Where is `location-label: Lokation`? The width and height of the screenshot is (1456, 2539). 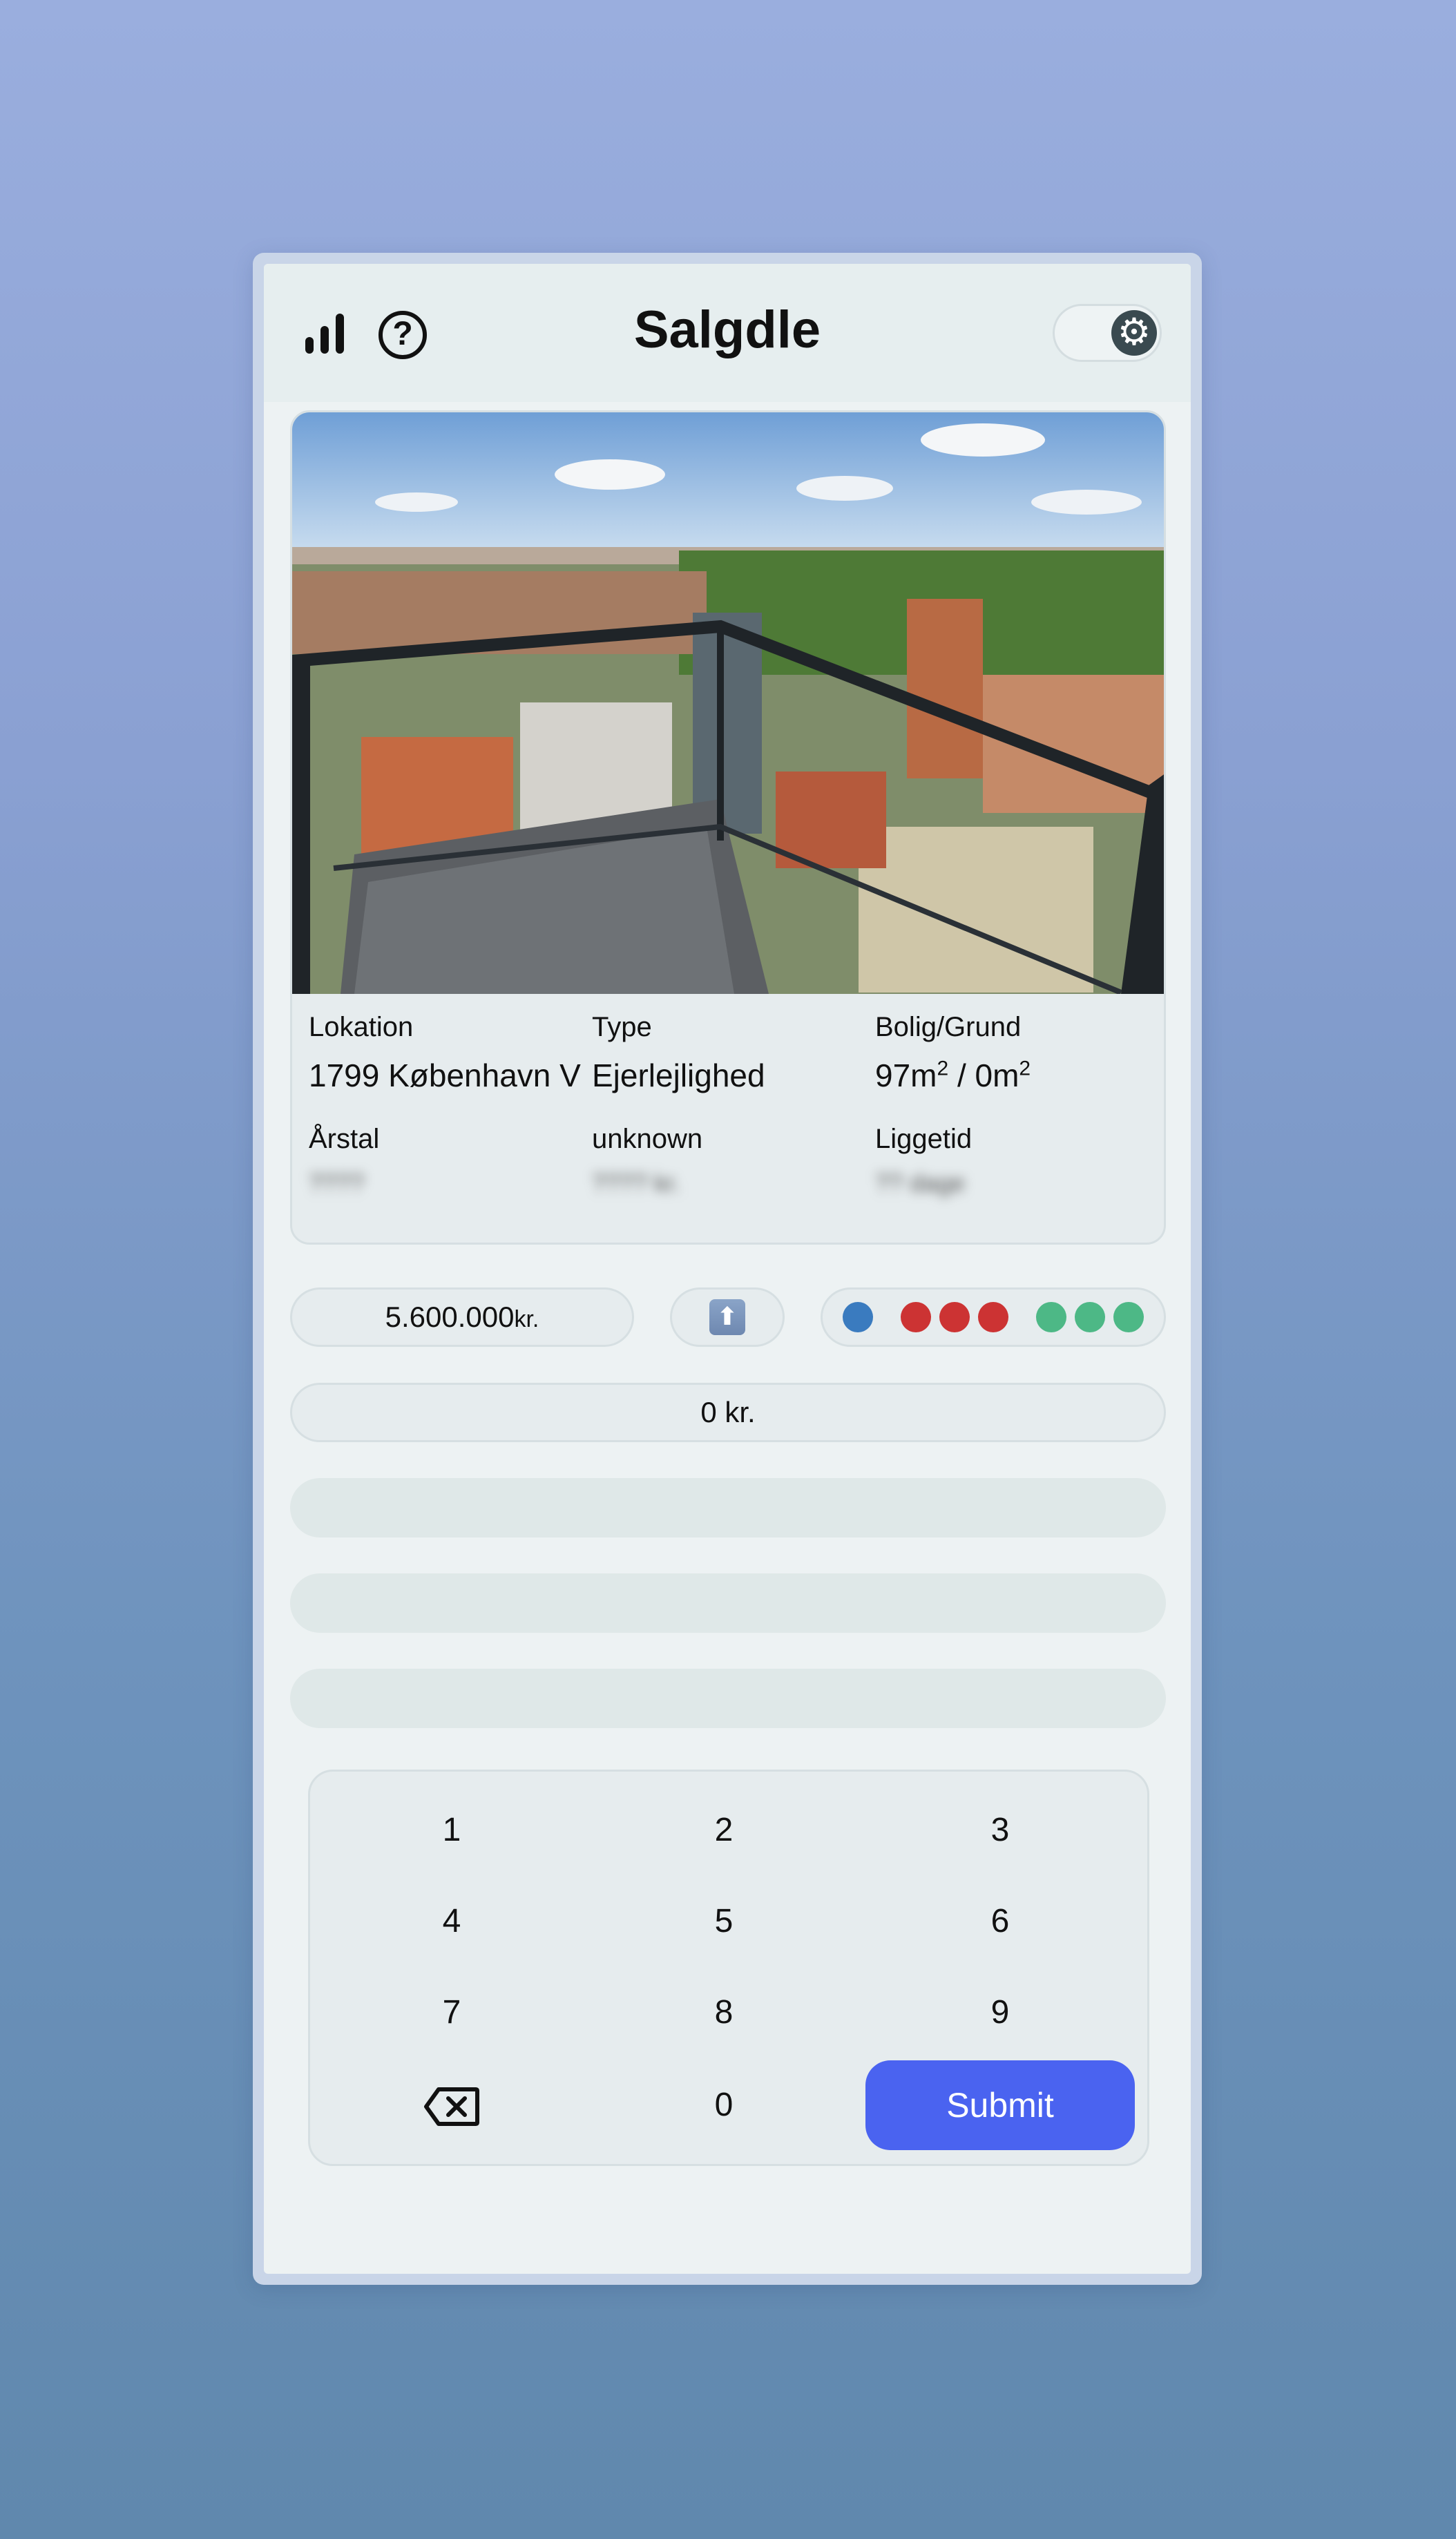 location-label: Lokation is located at coordinates (361, 1027).